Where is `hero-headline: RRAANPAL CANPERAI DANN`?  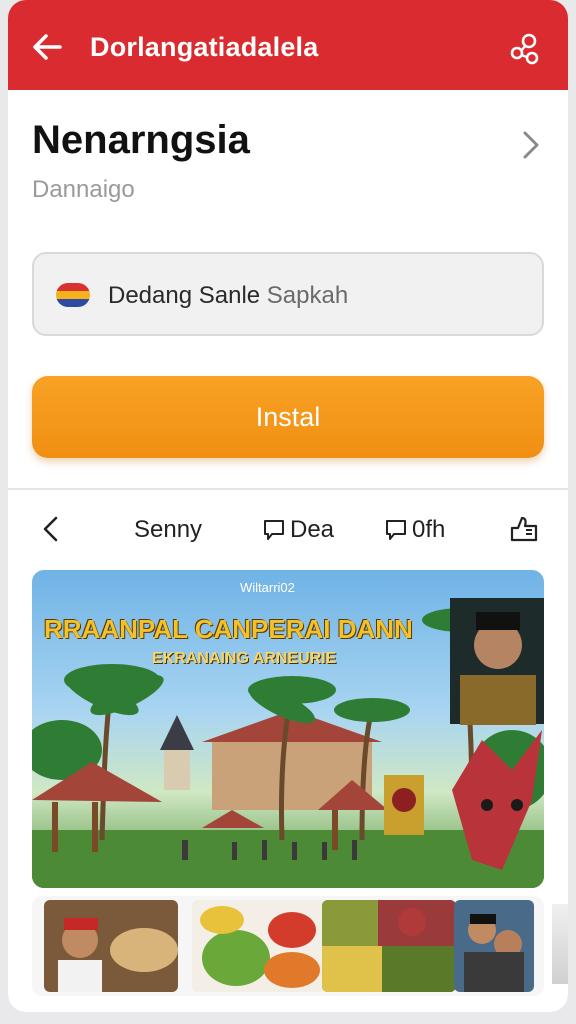 hero-headline: RRAANPAL CANPERAI DANN is located at coordinates (228, 629).